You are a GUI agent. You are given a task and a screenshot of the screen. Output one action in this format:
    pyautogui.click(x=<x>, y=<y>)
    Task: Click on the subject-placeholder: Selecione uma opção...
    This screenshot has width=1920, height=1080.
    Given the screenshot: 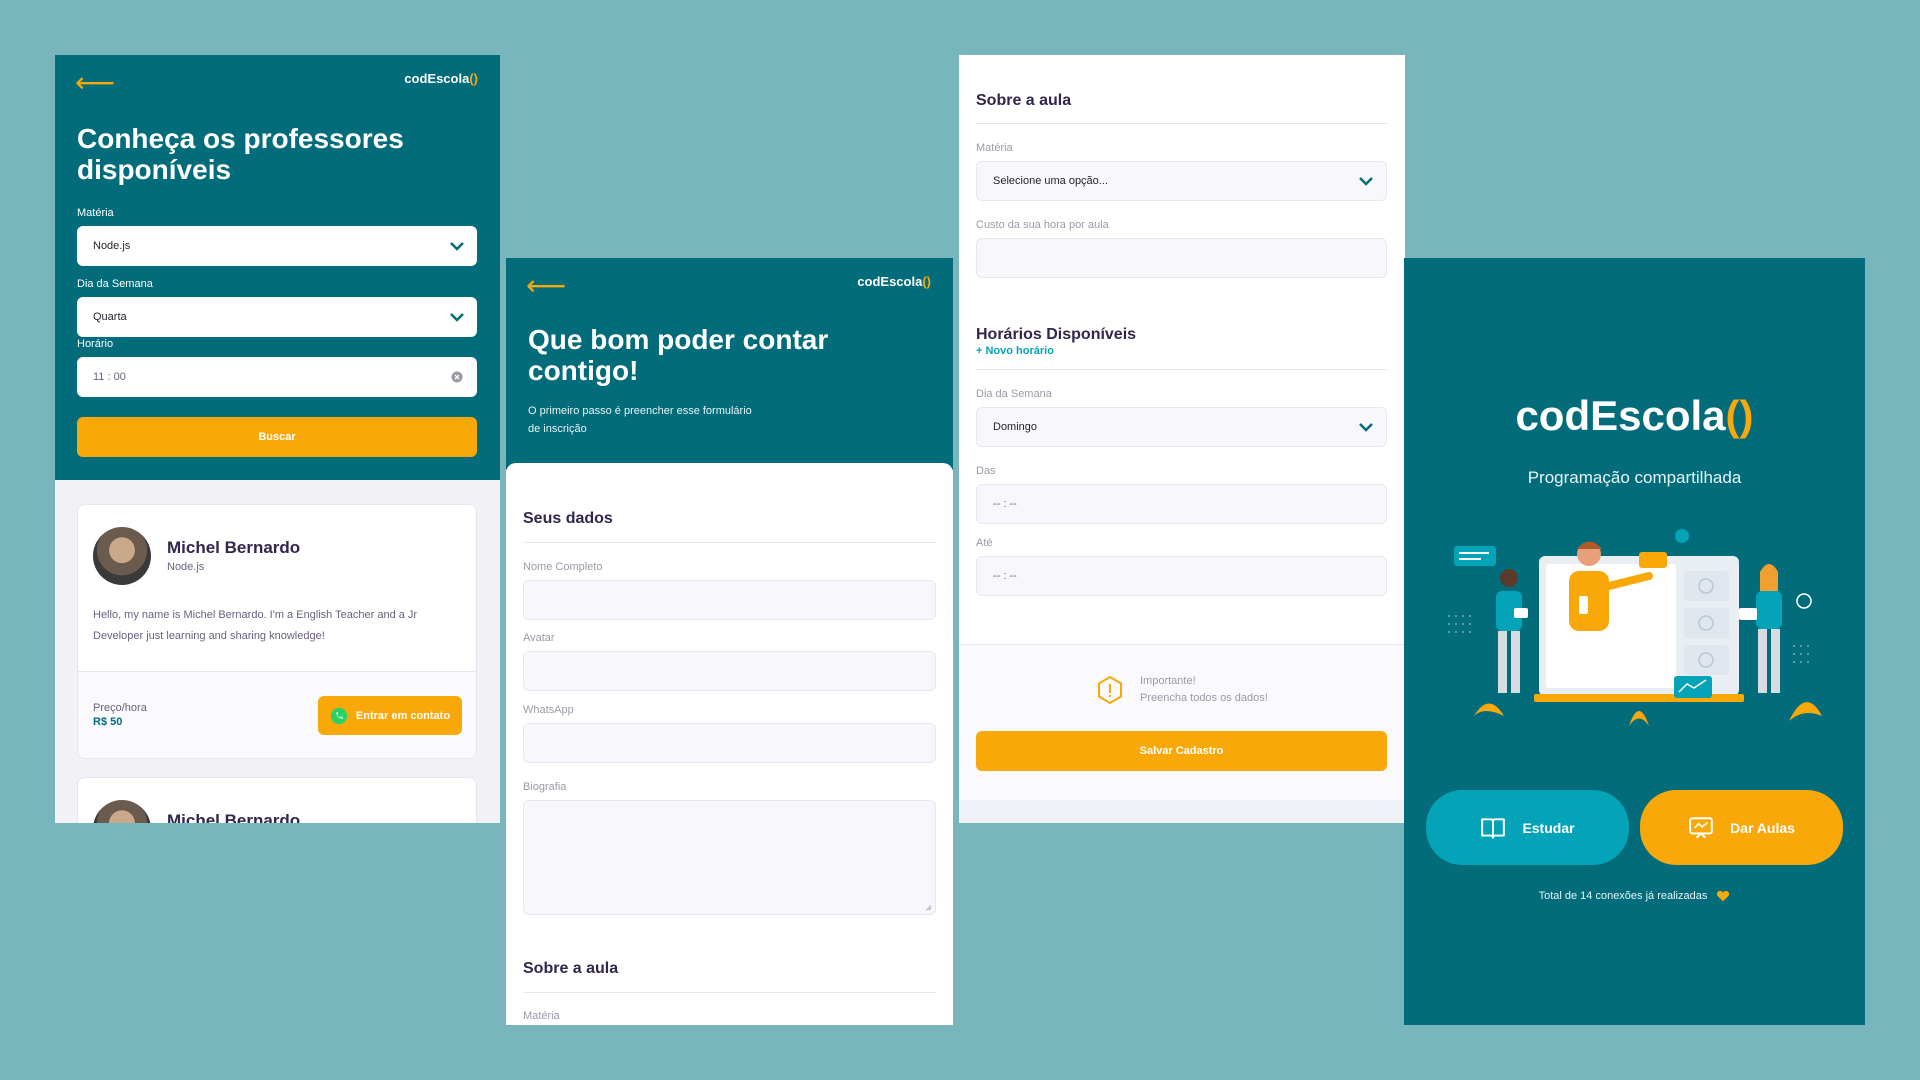 What is the action you would take?
    pyautogui.click(x=1050, y=181)
    